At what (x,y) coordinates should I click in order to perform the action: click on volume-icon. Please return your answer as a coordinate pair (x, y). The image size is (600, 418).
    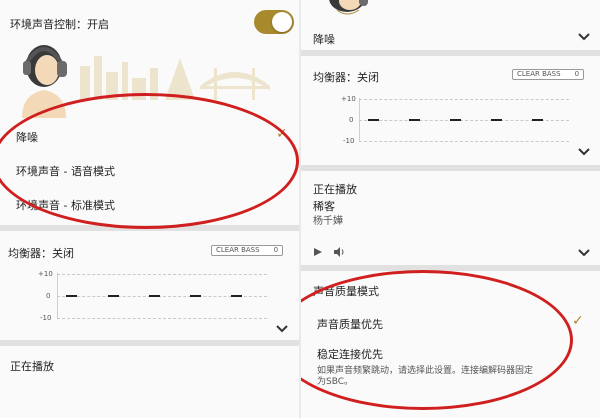
    Looking at the image, I should click on (339, 252).